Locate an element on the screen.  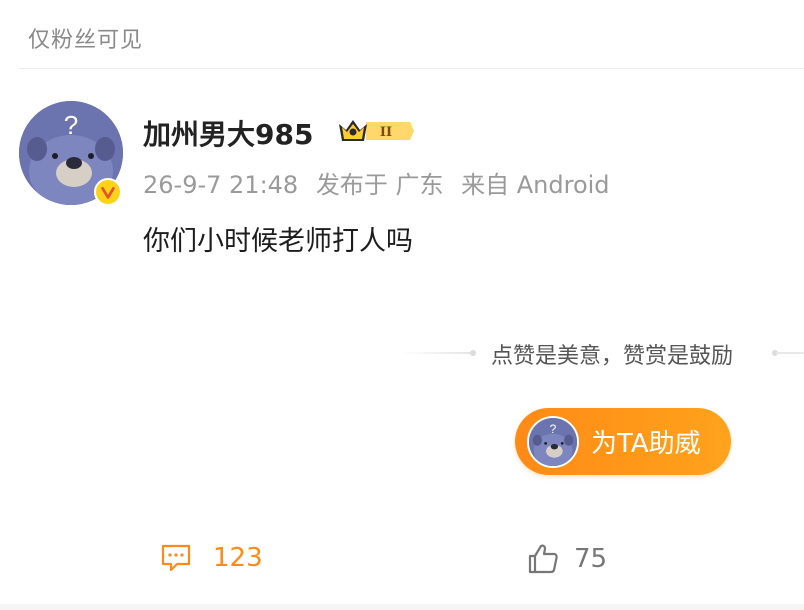
badge-level: II is located at coordinates (386, 132).